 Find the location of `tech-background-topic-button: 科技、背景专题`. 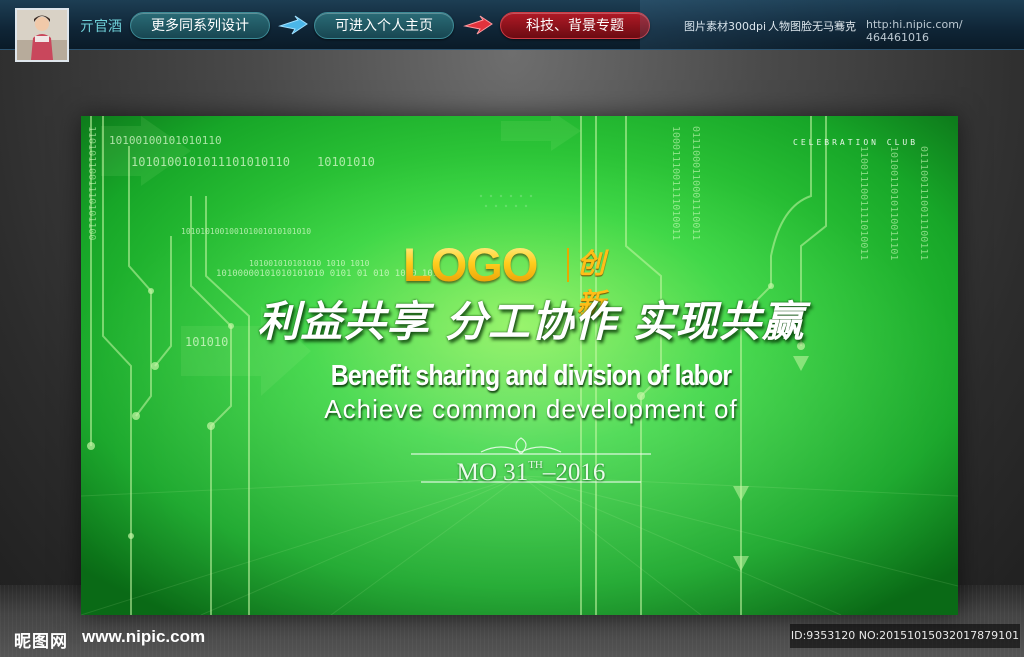

tech-background-topic-button: 科技、背景专题 is located at coordinates (575, 25).